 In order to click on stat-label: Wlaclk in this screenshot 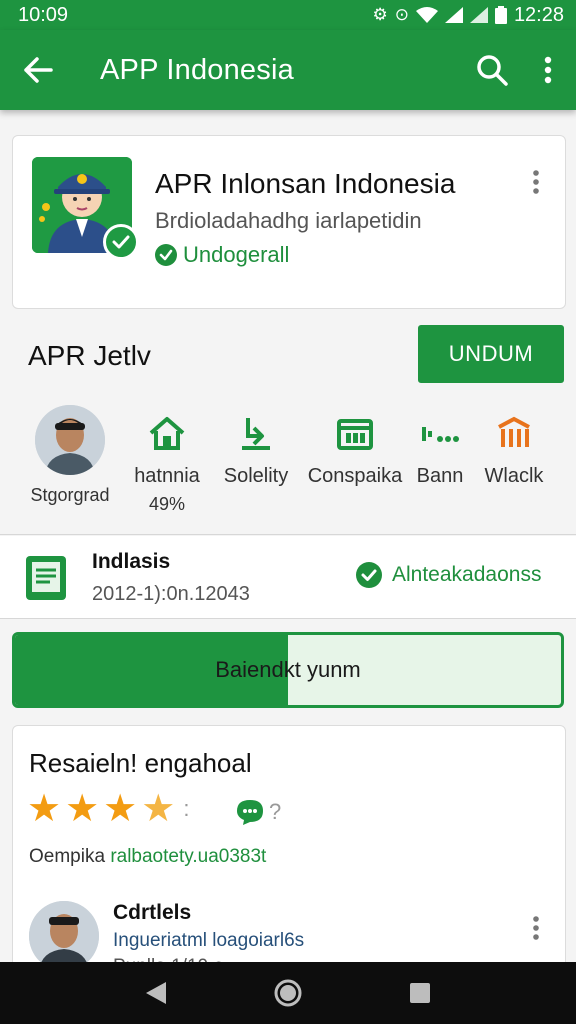, I will do `click(514, 476)`.